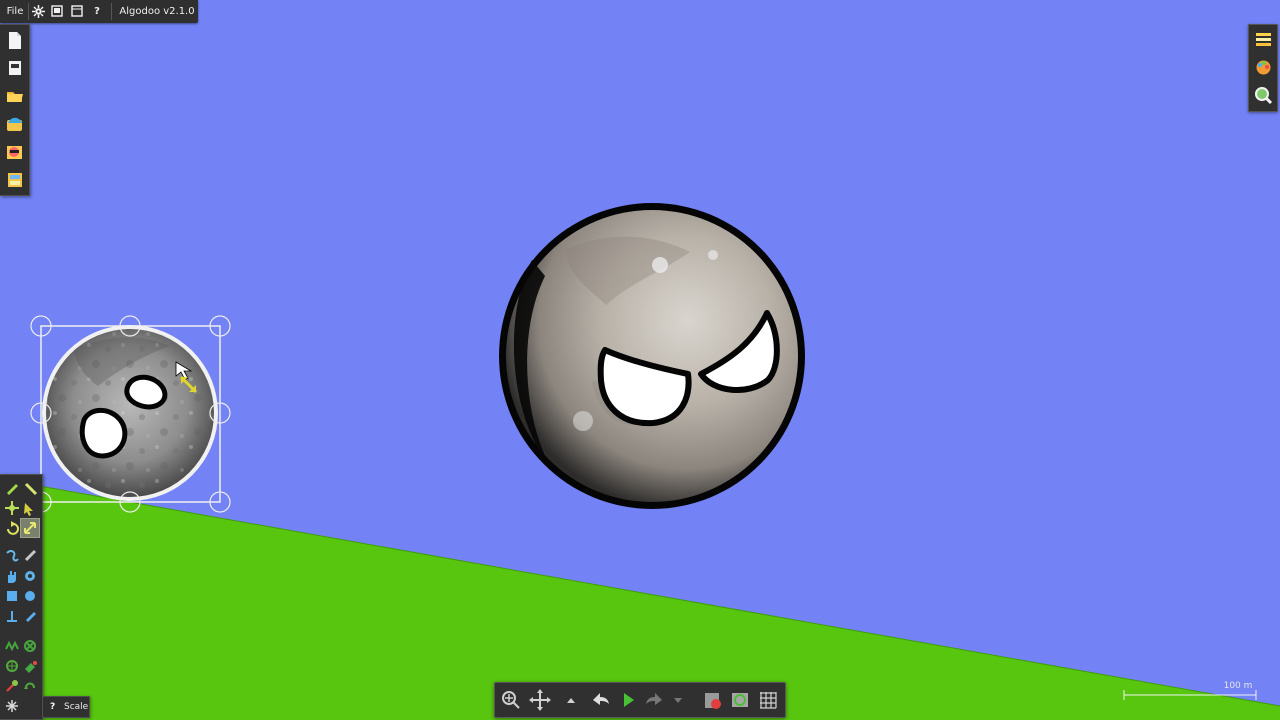  Describe the element at coordinates (678, 700) in the screenshot. I see `down-arrow-icon` at that location.